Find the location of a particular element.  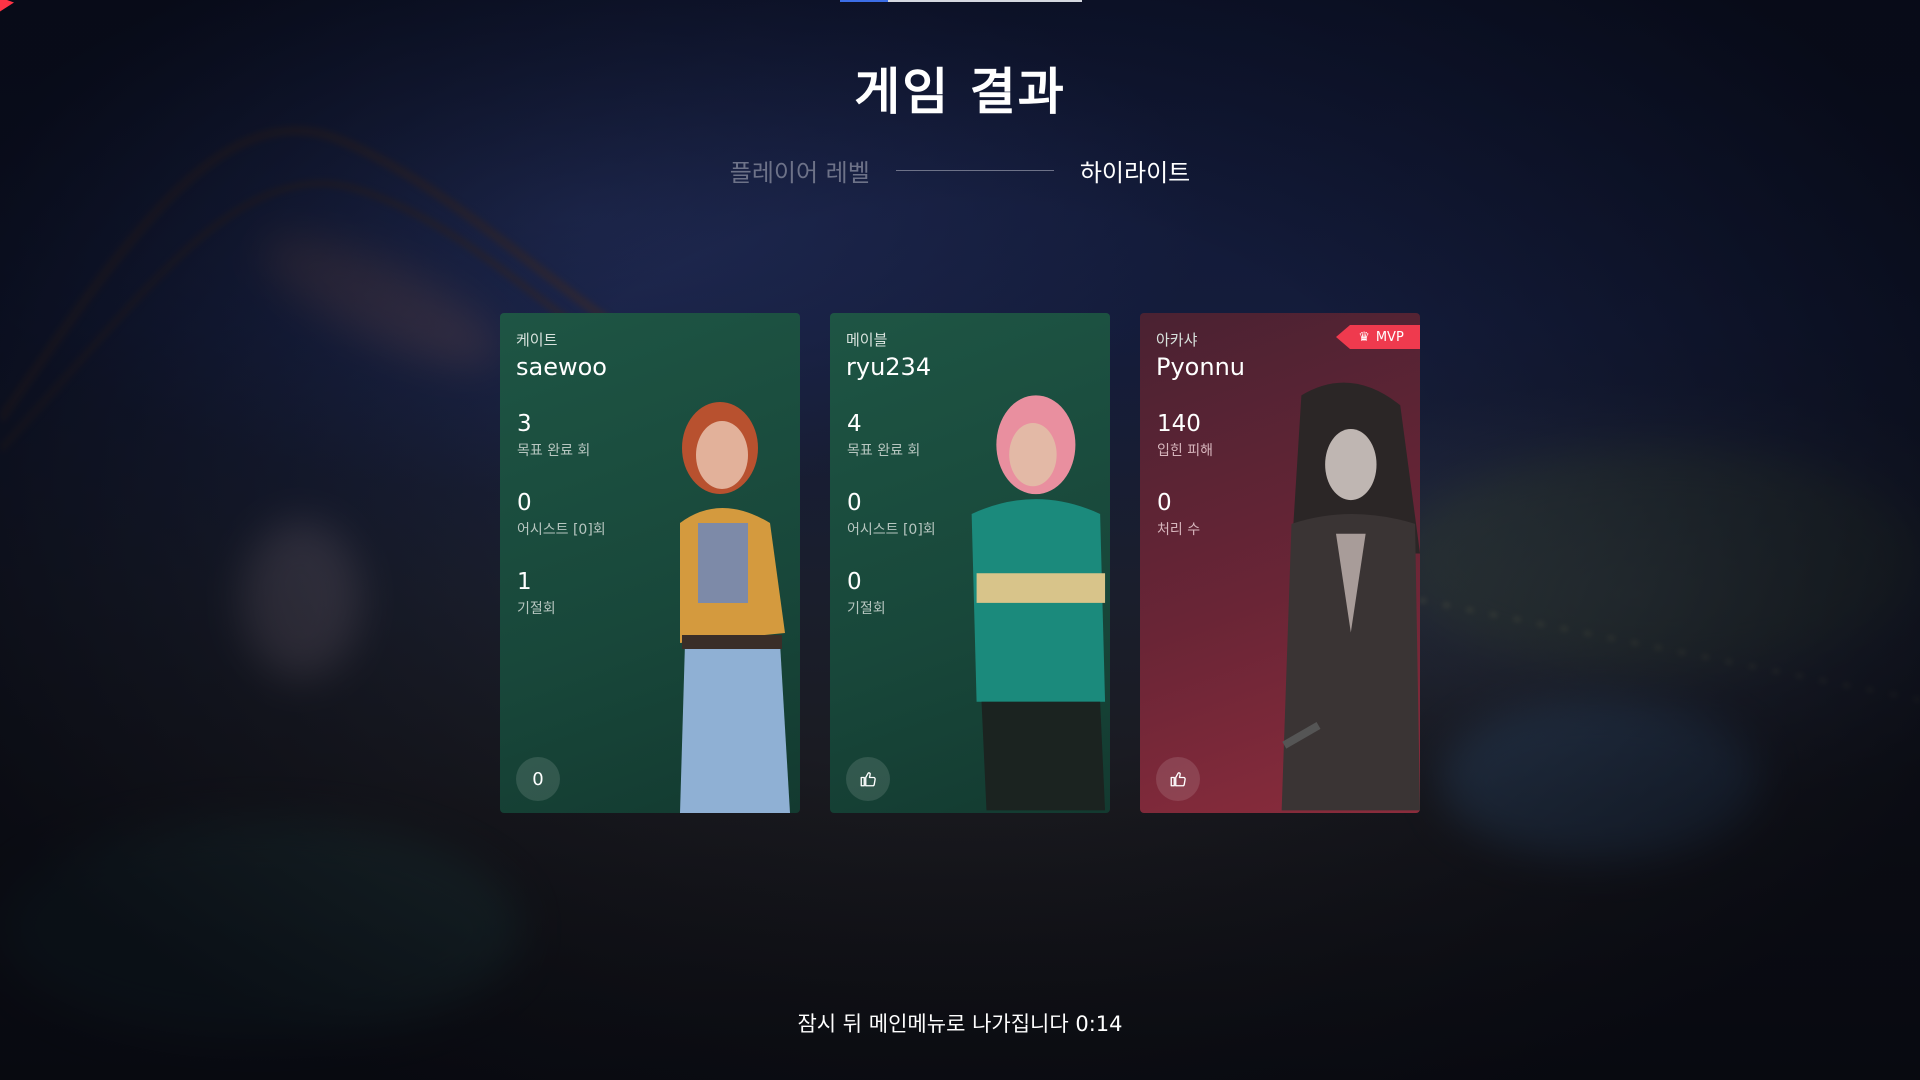

player-name: saewoo is located at coordinates (561, 367).